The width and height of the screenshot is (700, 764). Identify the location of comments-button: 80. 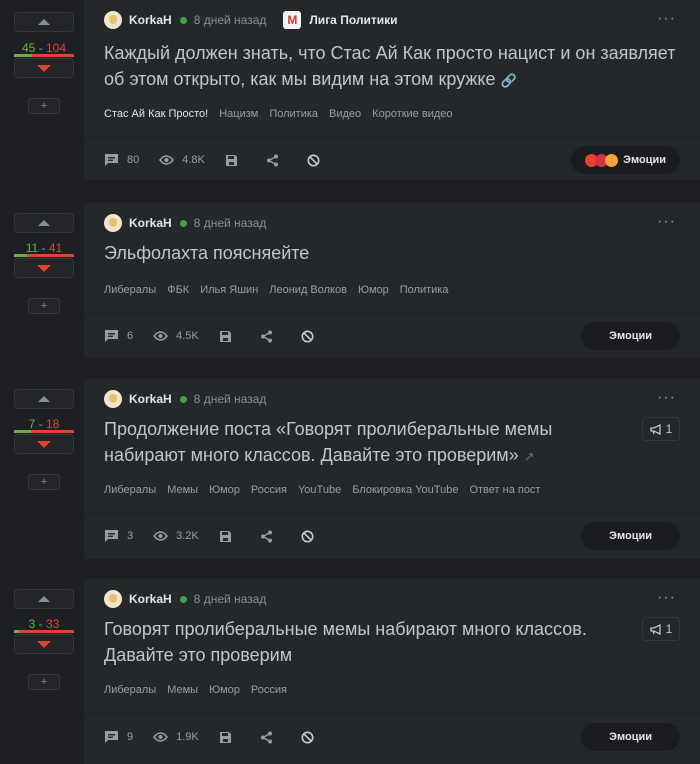
(121, 160).